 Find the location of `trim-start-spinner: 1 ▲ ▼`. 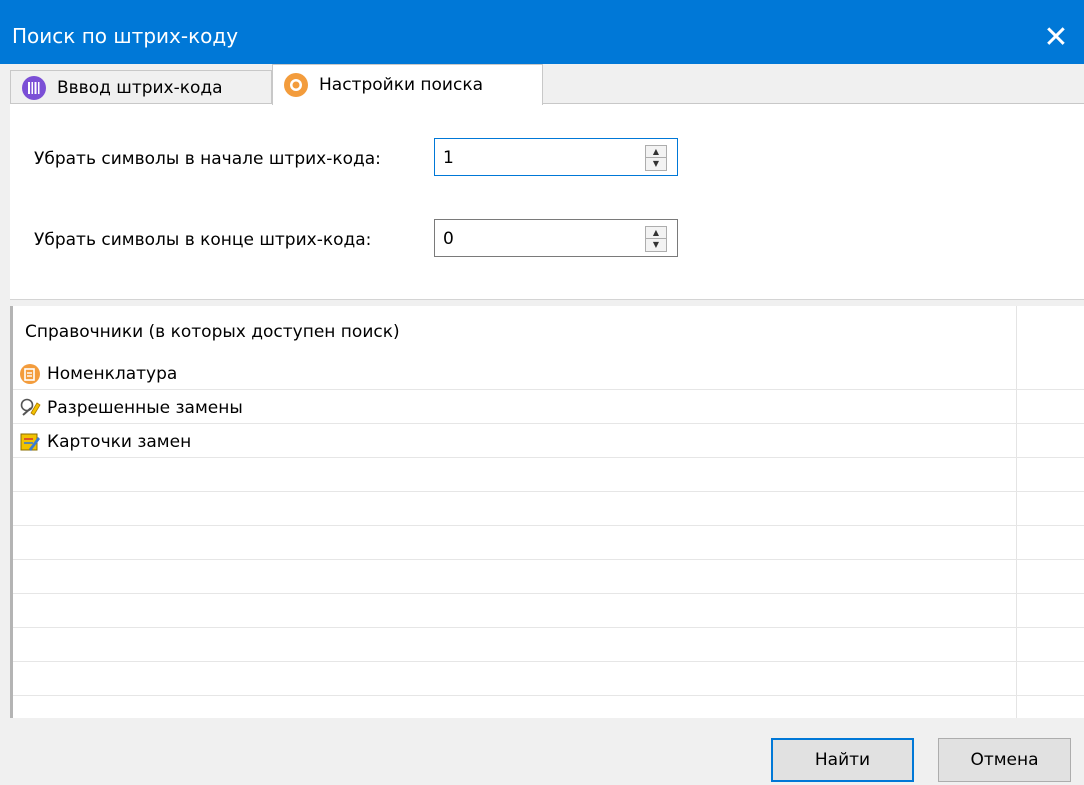

trim-start-spinner: 1 ▲ ▼ is located at coordinates (556, 157).